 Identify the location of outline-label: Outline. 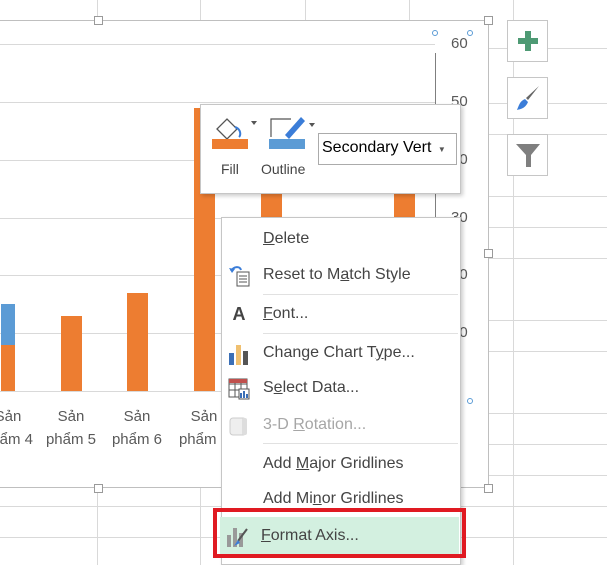
(283, 169).